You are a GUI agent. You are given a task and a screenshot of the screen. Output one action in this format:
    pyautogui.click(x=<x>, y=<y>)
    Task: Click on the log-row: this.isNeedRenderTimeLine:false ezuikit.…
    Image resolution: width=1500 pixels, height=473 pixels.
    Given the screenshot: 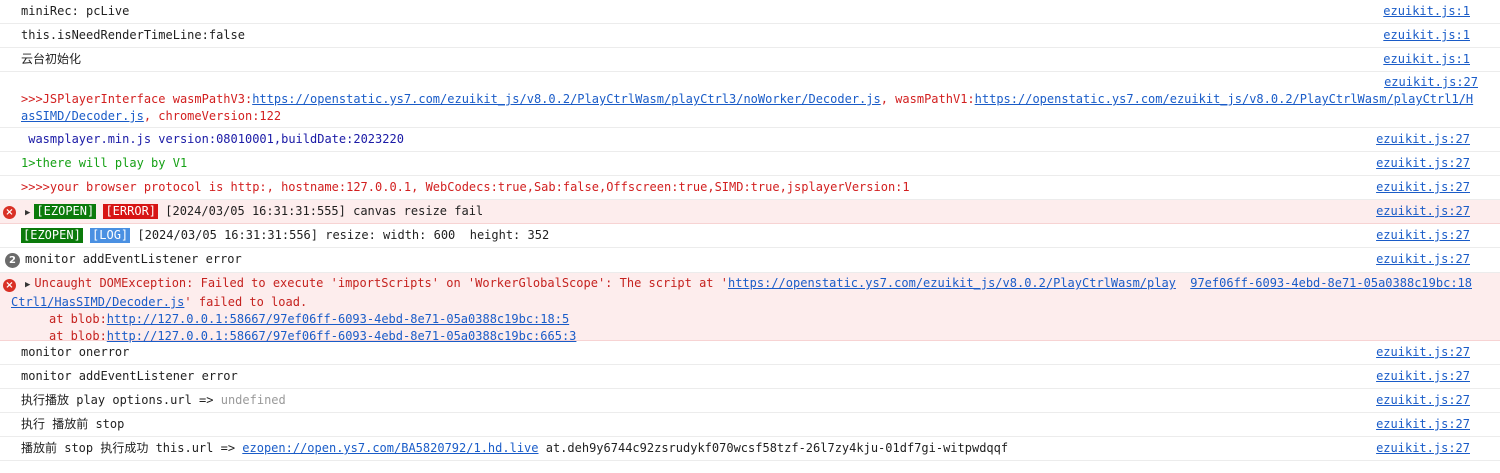 What is the action you would take?
    pyautogui.click(x=750, y=36)
    